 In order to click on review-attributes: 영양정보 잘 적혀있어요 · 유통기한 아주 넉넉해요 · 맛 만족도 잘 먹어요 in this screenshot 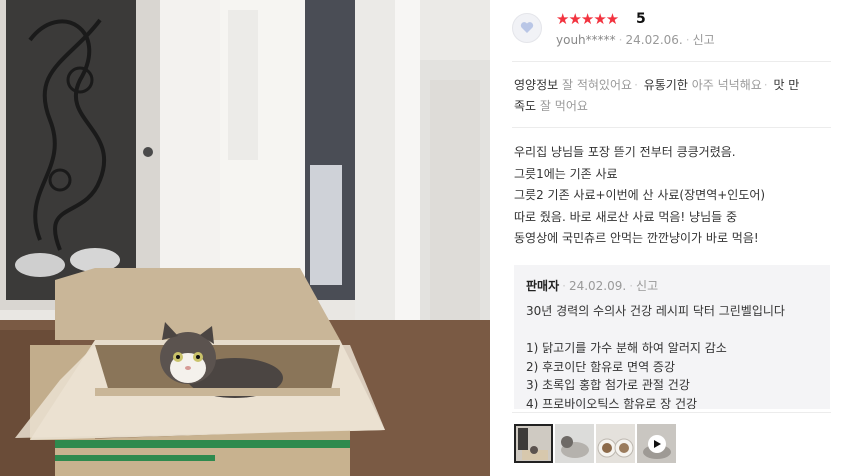, I will do `click(657, 95)`.